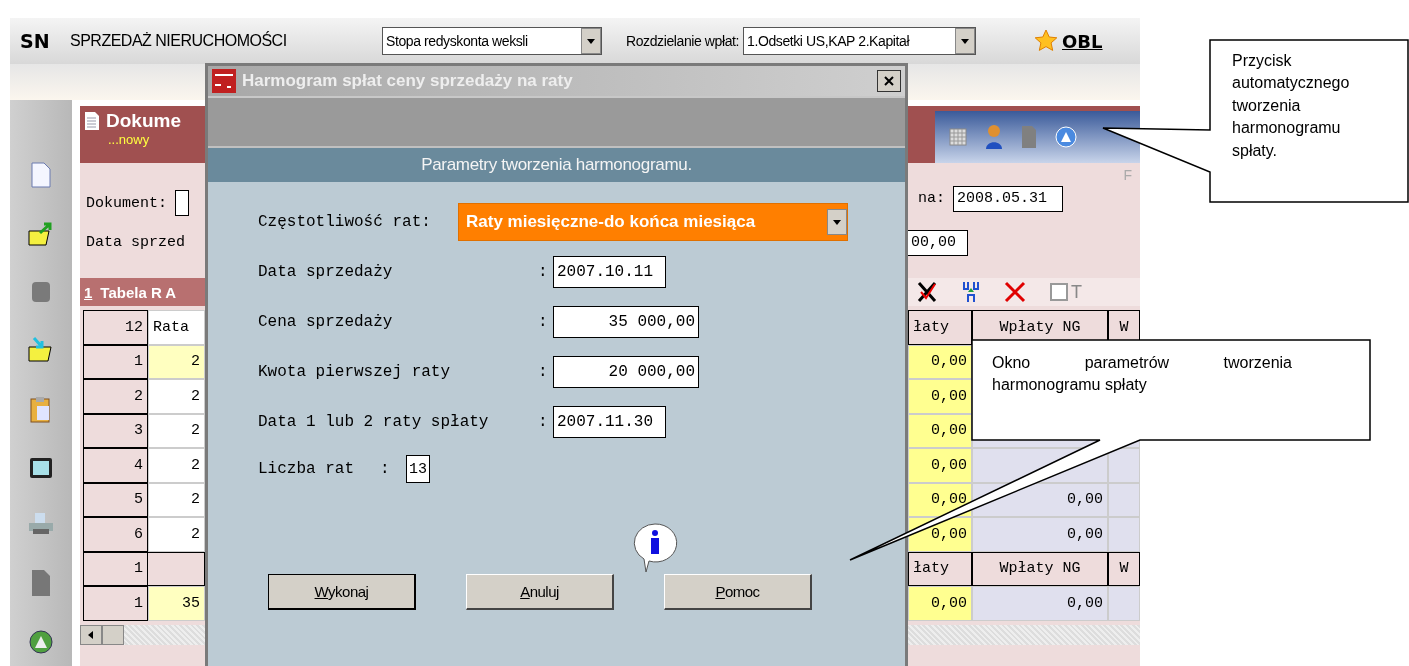 The height and width of the screenshot is (666, 1409). What do you see at coordinates (931, 198) in the screenshot?
I see `field-label: na:` at bounding box center [931, 198].